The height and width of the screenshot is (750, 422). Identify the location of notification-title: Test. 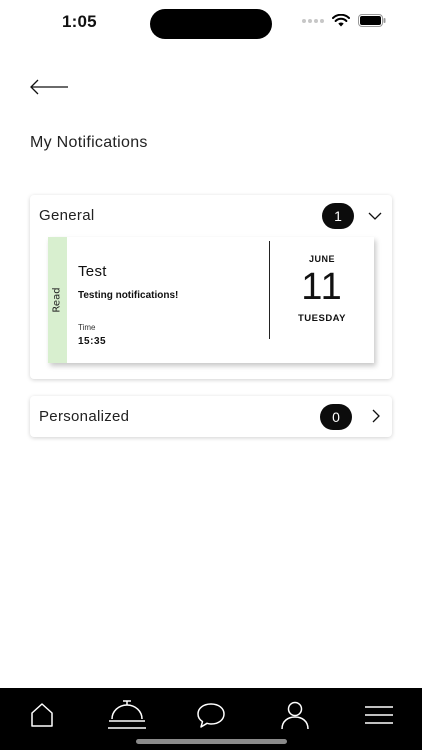
(92, 271).